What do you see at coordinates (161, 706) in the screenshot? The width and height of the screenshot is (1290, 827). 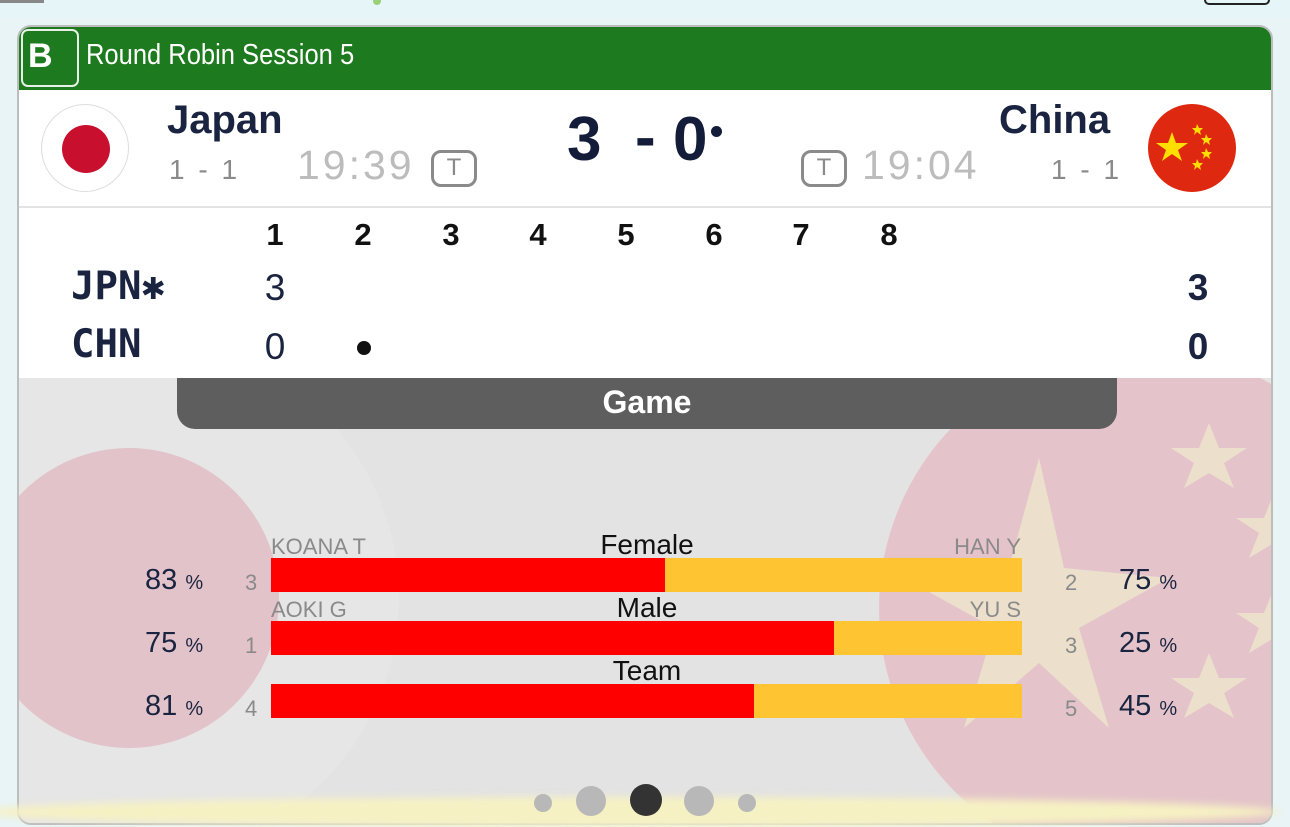 I see `home-pct-value: 81` at bounding box center [161, 706].